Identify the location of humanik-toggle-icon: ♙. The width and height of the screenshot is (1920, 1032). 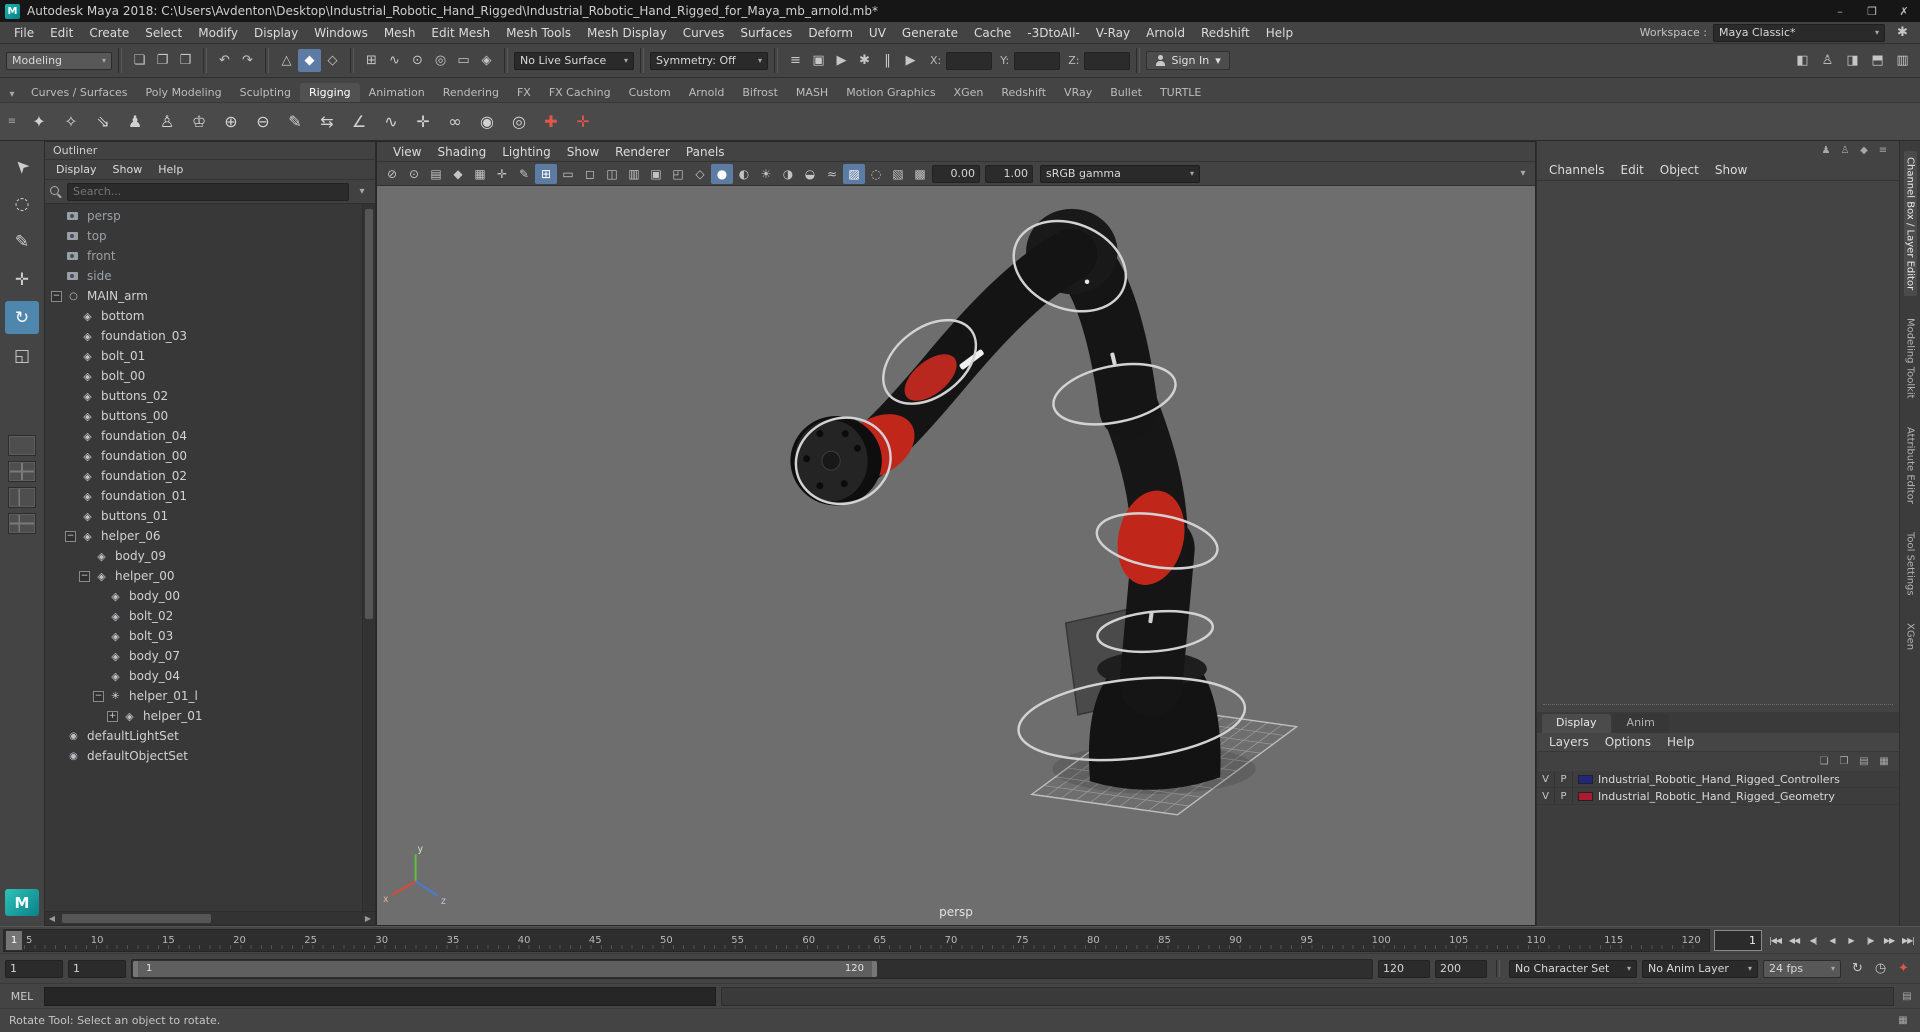
(1827, 60).